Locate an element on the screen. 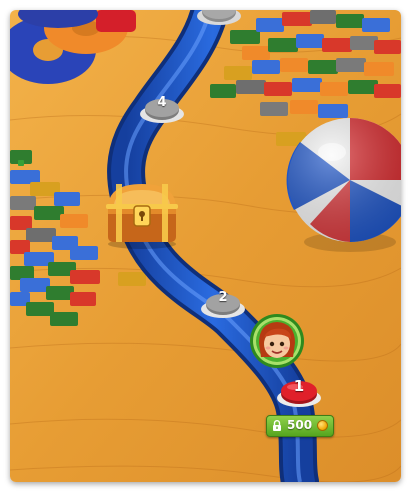 This screenshot has height=492, width=411. unlock-cost-value: 500 is located at coordinates (300, 425).